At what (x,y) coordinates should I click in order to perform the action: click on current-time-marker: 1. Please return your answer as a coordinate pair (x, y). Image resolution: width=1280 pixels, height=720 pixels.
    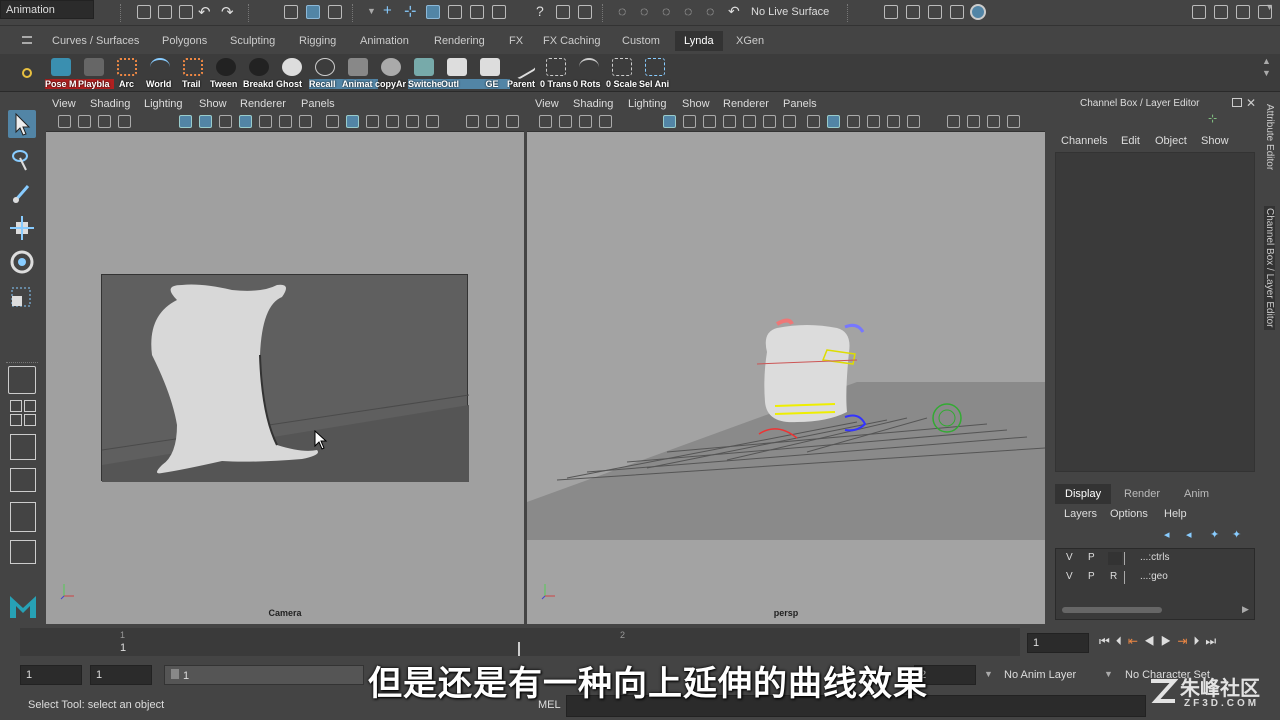
    Looking at the image, I should click on (123, 648).